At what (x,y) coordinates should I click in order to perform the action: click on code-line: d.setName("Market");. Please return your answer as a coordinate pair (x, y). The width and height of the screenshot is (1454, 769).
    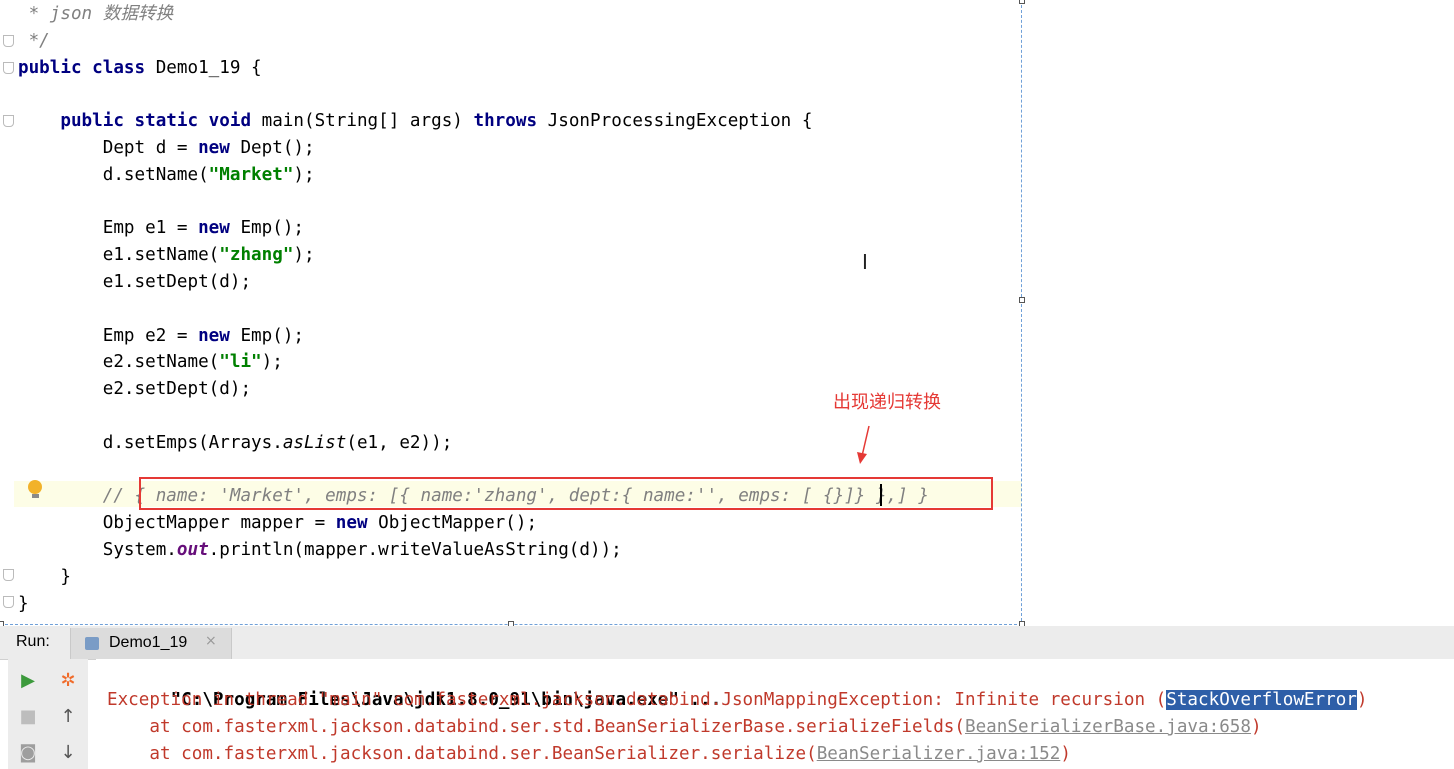
    Looking at the image, I should click on (166, 175).